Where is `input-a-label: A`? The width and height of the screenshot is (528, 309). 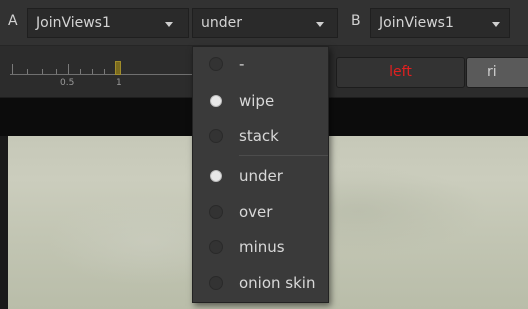
input-a-label: A is located at coordinates (13, 21).